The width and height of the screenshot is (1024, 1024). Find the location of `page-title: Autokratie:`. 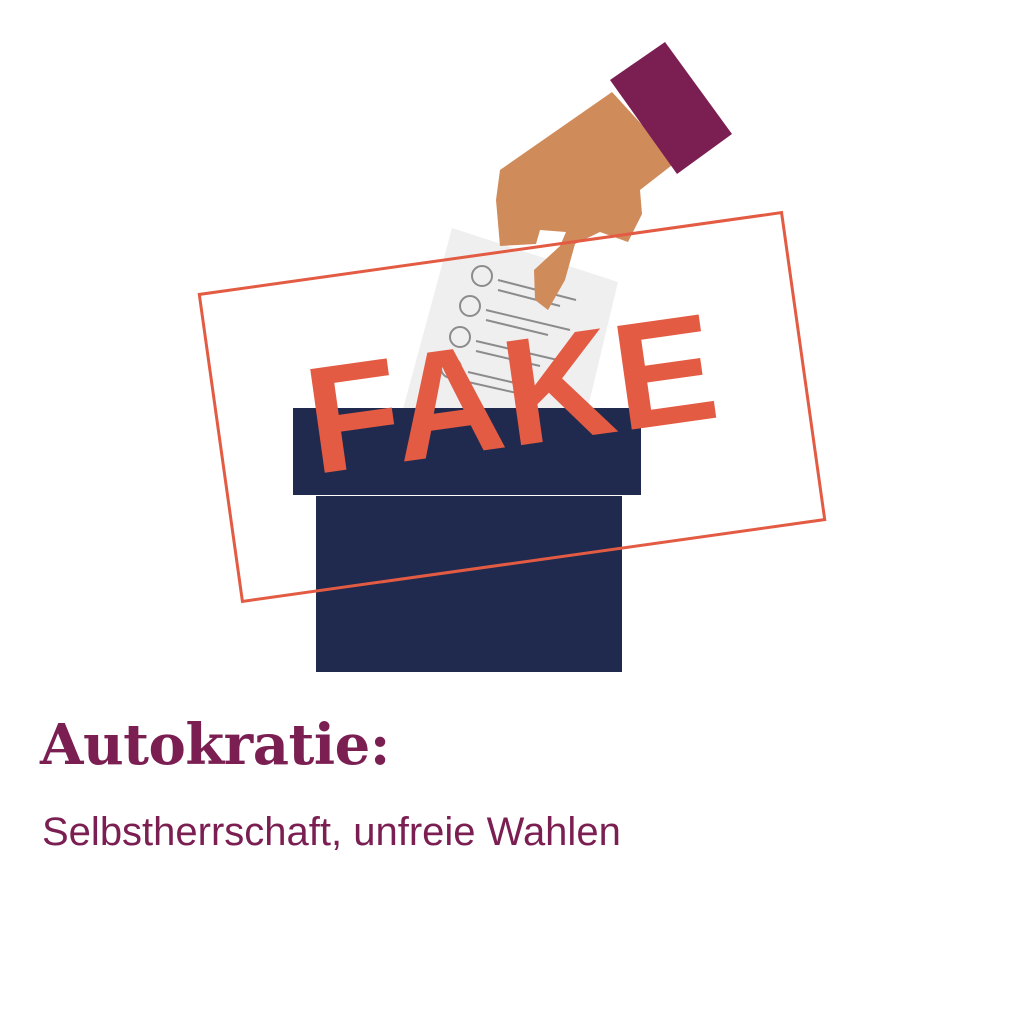

page-title: Autokratie: is located at coordinates (215, 745).